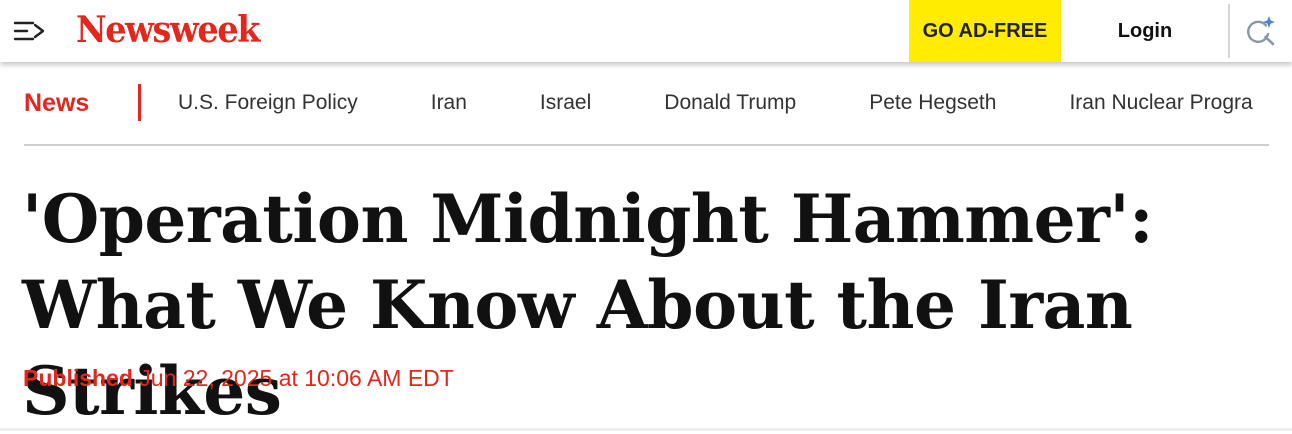 The image size is (1292, 434). Describe the element at coordinates (139, 102) in the screenshot. I see `section-divider` at that location.